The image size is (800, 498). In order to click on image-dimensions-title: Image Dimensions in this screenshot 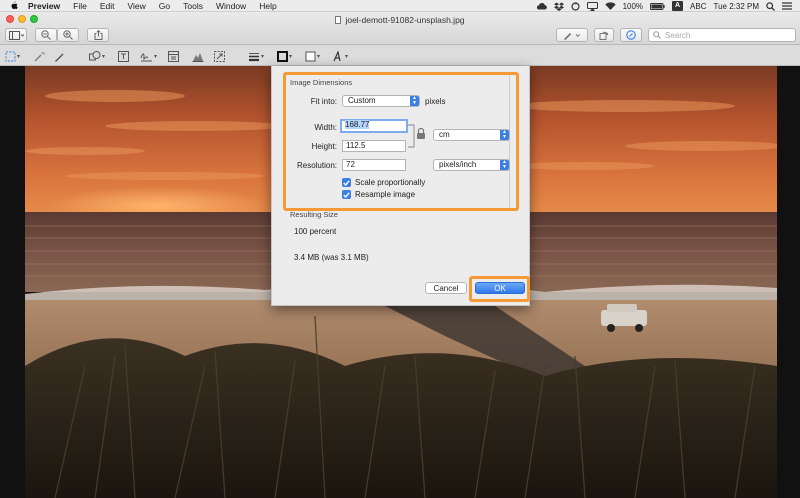, I will do `click(321, 82)`.